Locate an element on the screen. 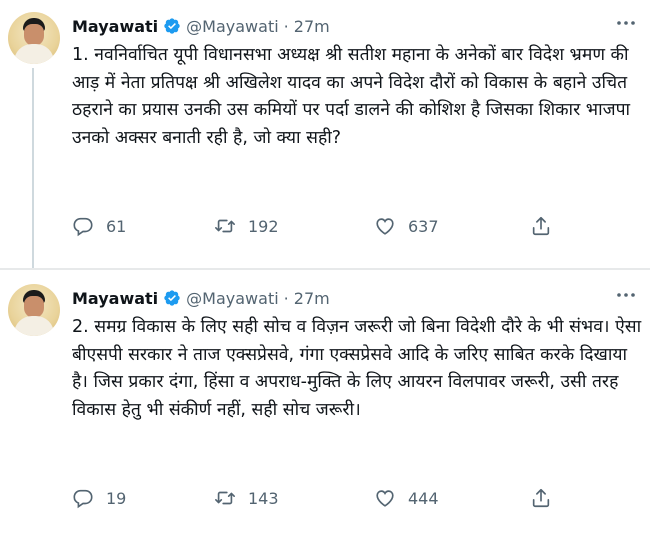  retweet-button: 143 is located at coordinates (246, 498).